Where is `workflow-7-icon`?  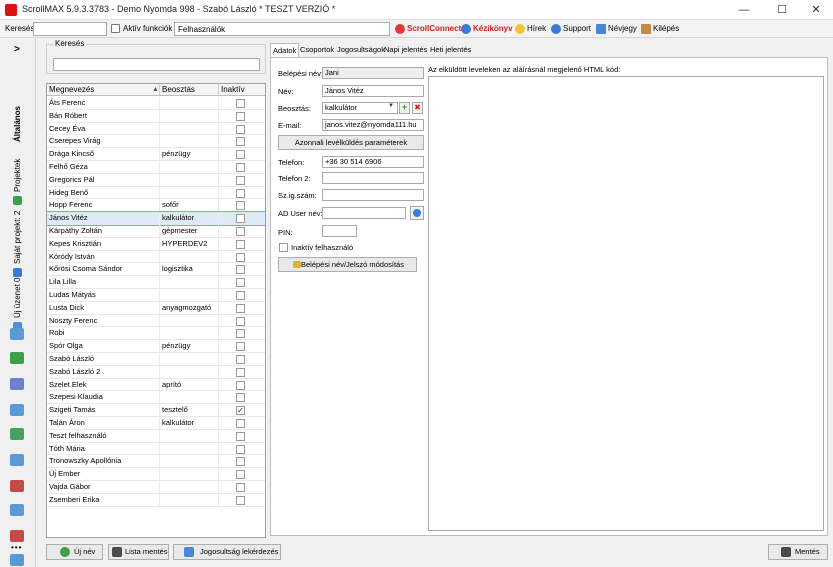
workflow-7-icon is located at coordinates (17, 536).